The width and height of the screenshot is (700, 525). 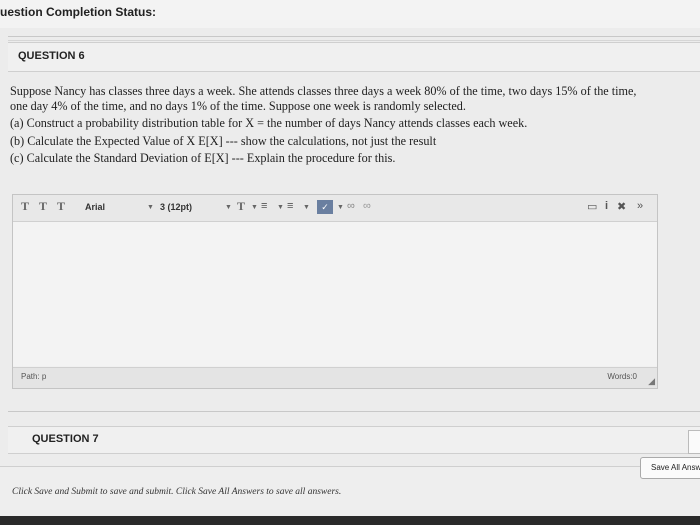 I want to click on text-color-button: T, so click(x=241, y=206).